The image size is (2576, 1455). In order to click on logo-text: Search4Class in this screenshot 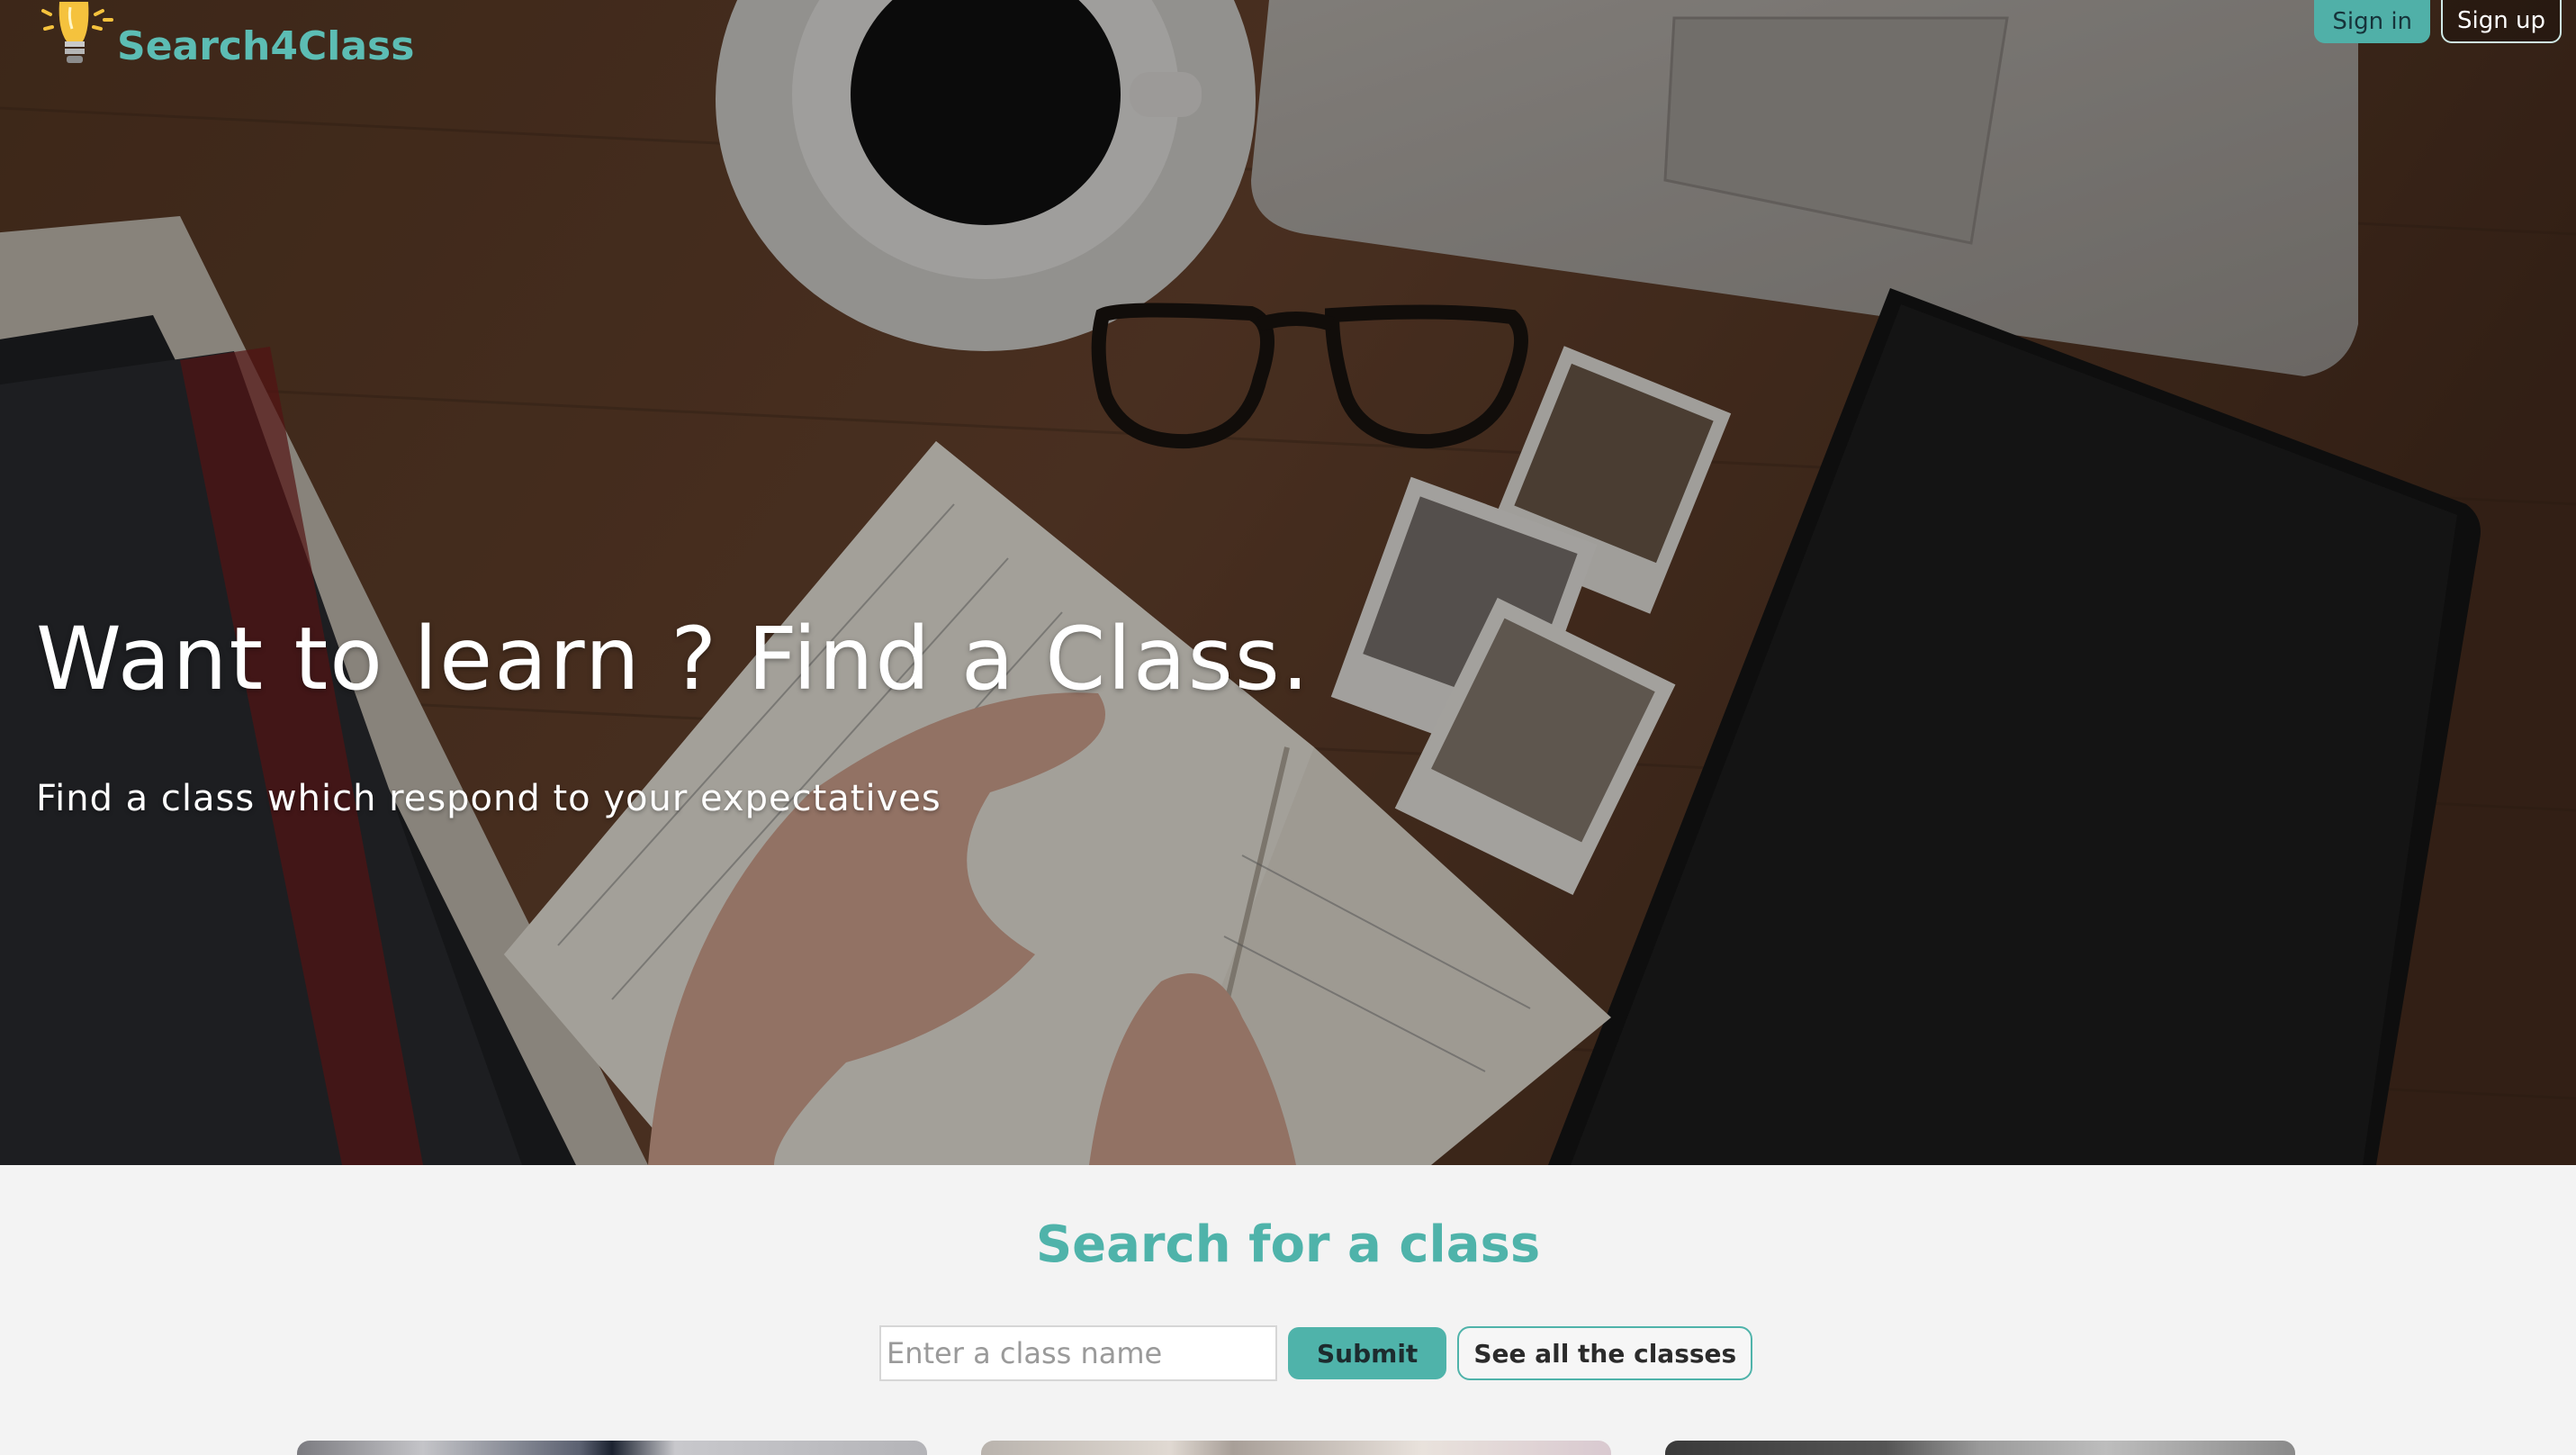, I will do `click(266, 46)`.